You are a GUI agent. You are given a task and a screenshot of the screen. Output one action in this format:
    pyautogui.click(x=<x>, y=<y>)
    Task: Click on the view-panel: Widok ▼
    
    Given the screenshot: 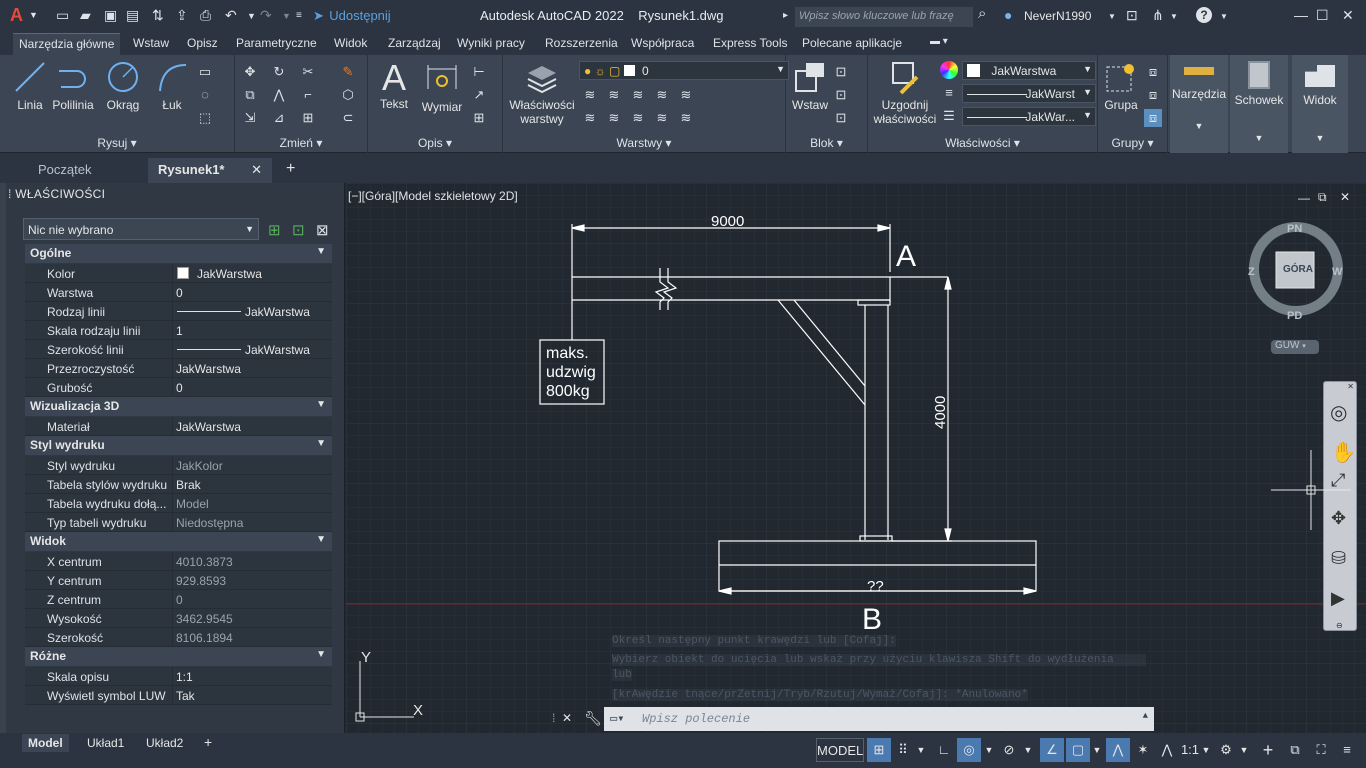 What is the action you would take?
    pyautogui.click(x=1320, y=104)
    